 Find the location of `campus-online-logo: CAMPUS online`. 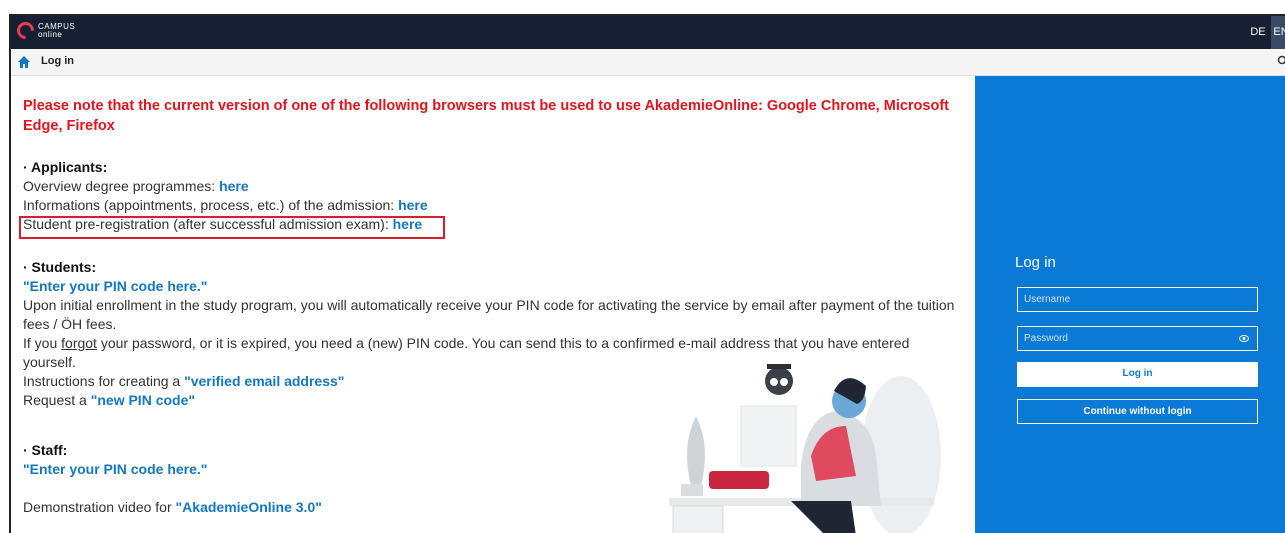

campus-online-logo: CAMPUS online is located at coordinates (44, 30).